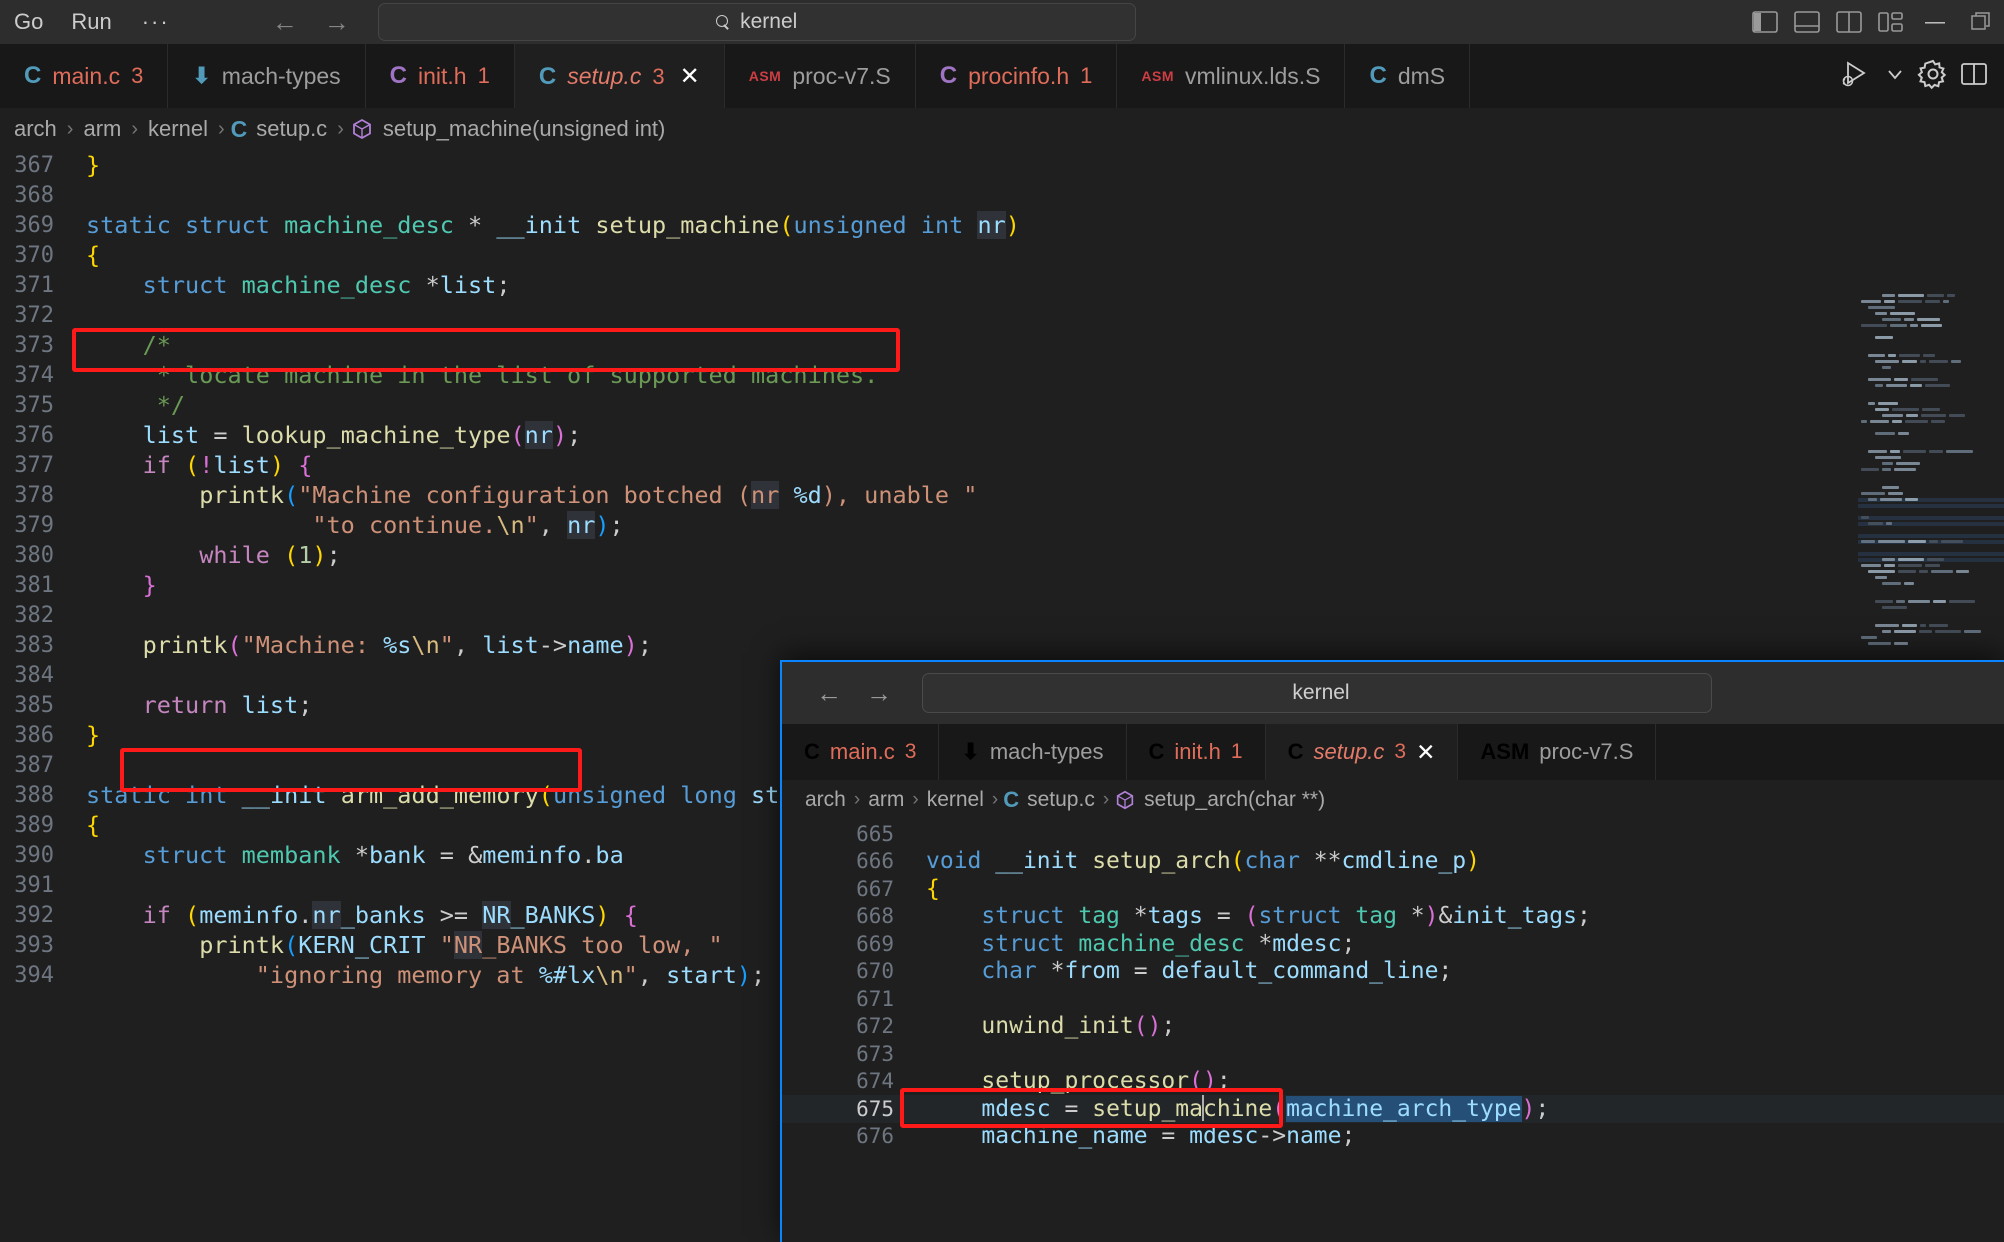 This screenshot has width=2004, height=1242. I want to click on code-text: setup_processor();, so click(1072, 1081).